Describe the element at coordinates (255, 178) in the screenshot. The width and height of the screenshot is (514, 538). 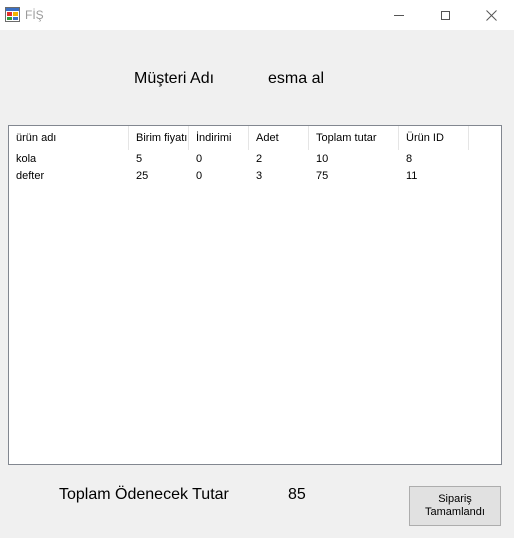
I see `list-item: defter 25 0 3 75 11` at that location.